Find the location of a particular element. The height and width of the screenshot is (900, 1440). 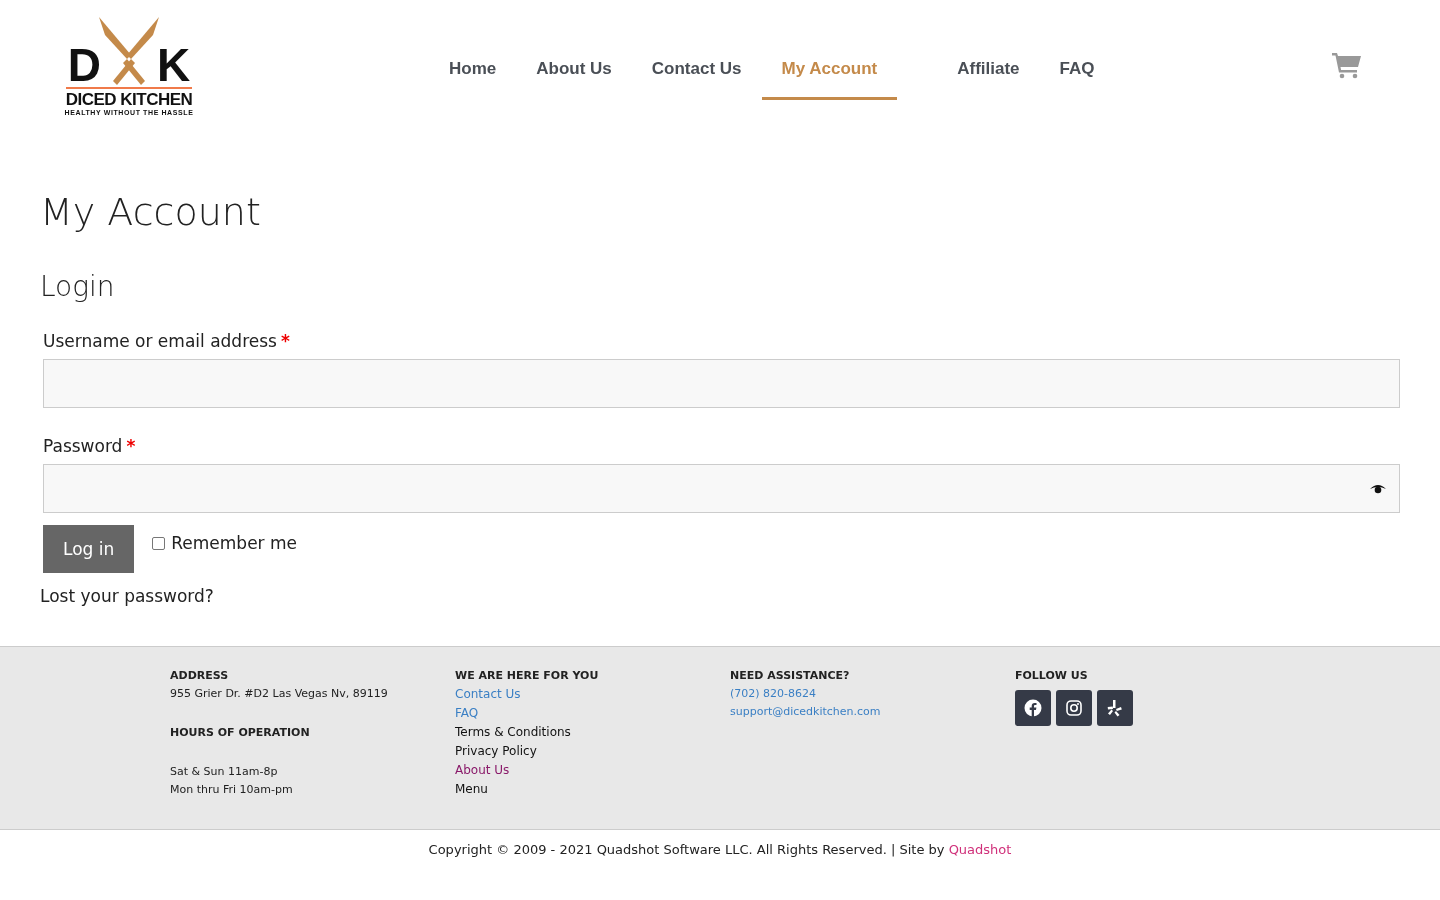

nav-link: Contact Us is located at coordinates (696, 70).